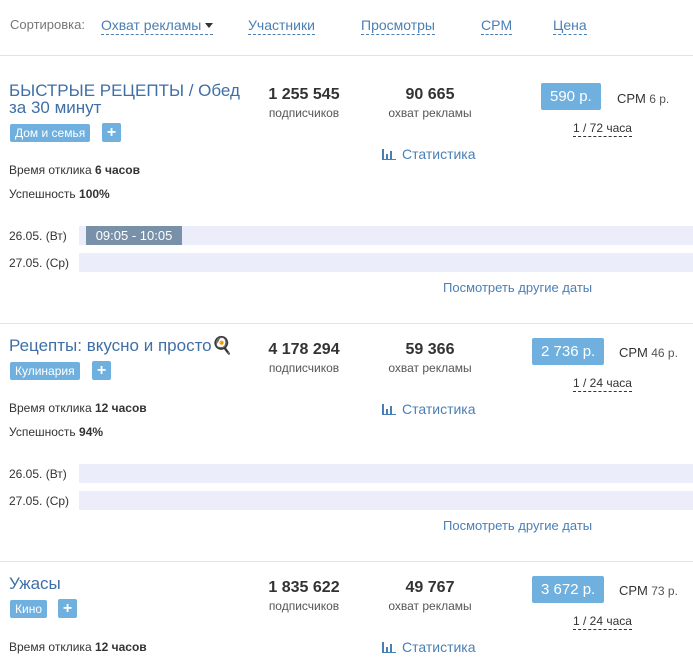  Describe the element at coordinates (664, 353) in the screenshot. I see `cpm-price: 46 р.` at that location.